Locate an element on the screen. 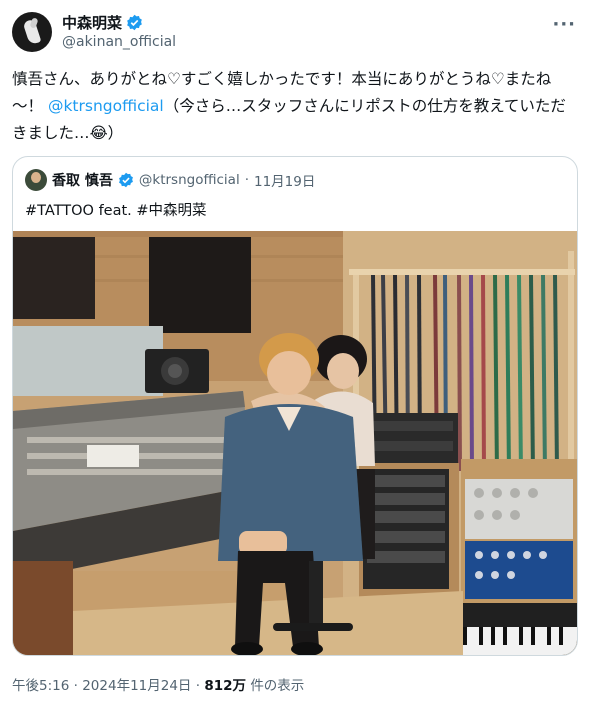 This screenshot has height=705, width=590. post-header: 中森明菜 @akinan_official ··· is located at coordinates (295, 33).